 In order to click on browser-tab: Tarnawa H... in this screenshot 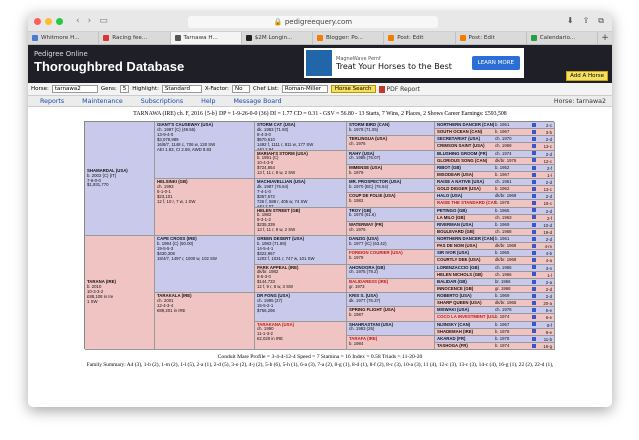, I will do `click(206, 38)`.